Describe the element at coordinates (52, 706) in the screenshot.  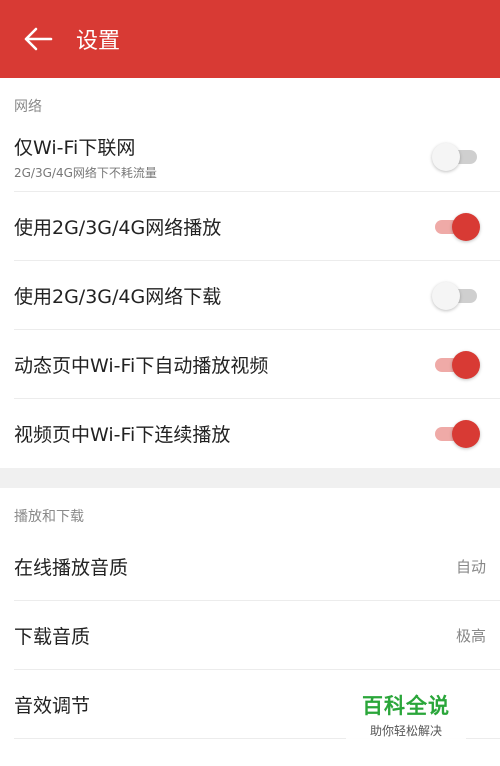
I see `setting-label: 音效调节` at that location.